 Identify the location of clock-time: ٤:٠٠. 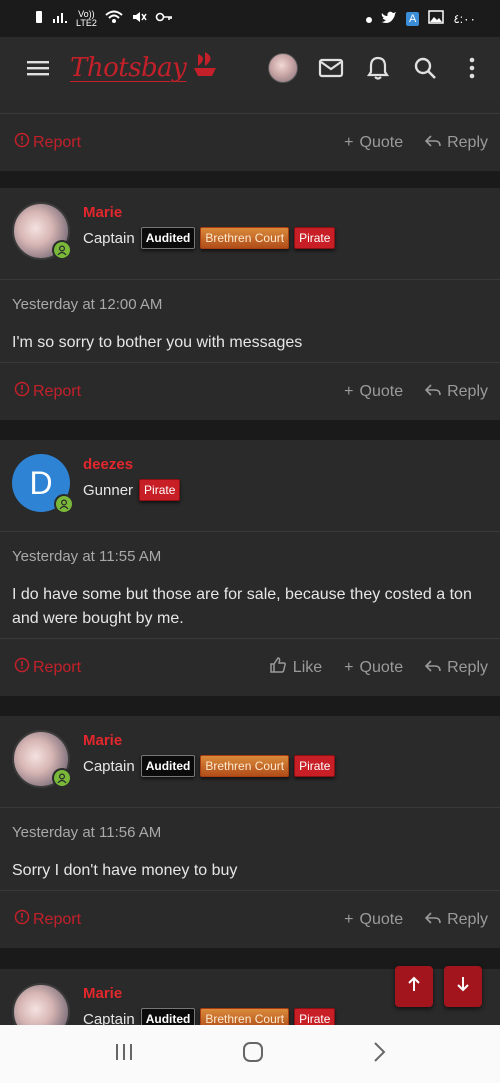
(464, 18).